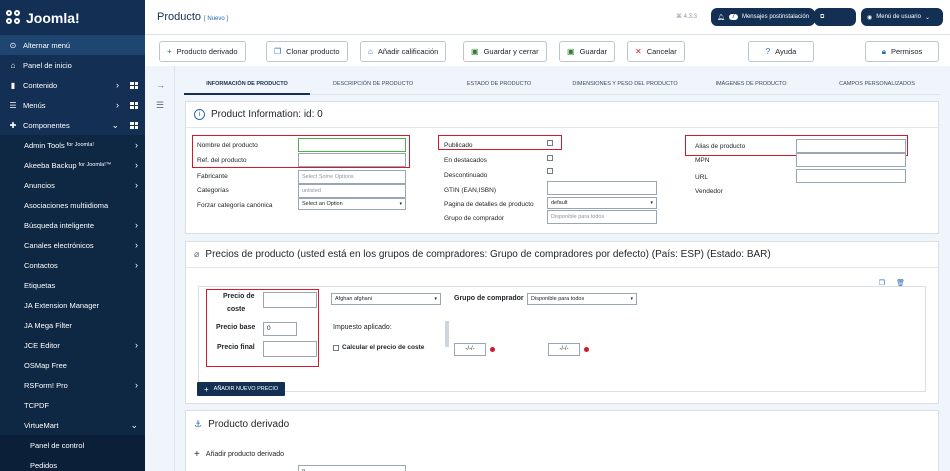 This screenshot has height=471, width=950. Describe the element at coordinates (373, 84) in the screenshot. I see `tab-1: DESCRIPCIÓN DE PRODUCTO` at that location.